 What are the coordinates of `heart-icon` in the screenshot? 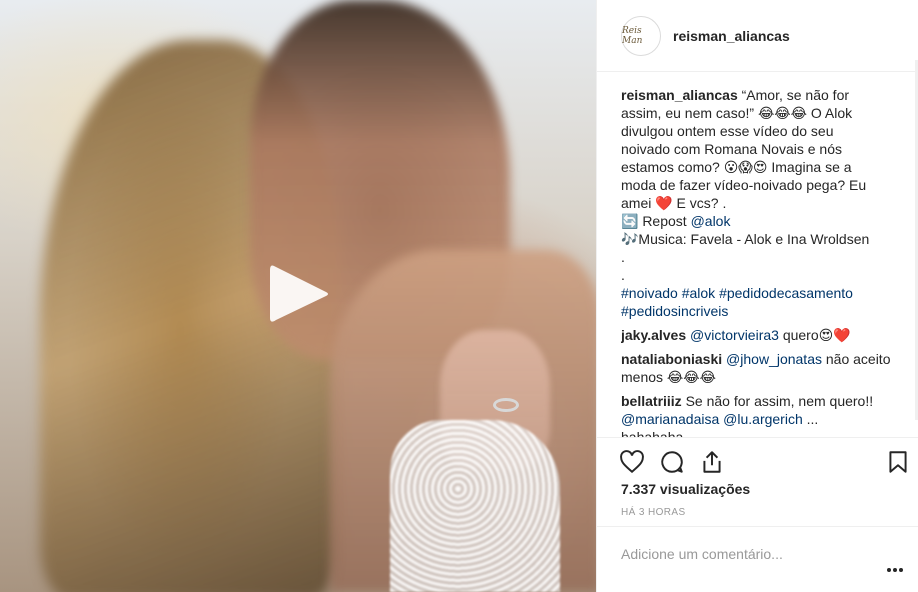 It's located at (632, 462).